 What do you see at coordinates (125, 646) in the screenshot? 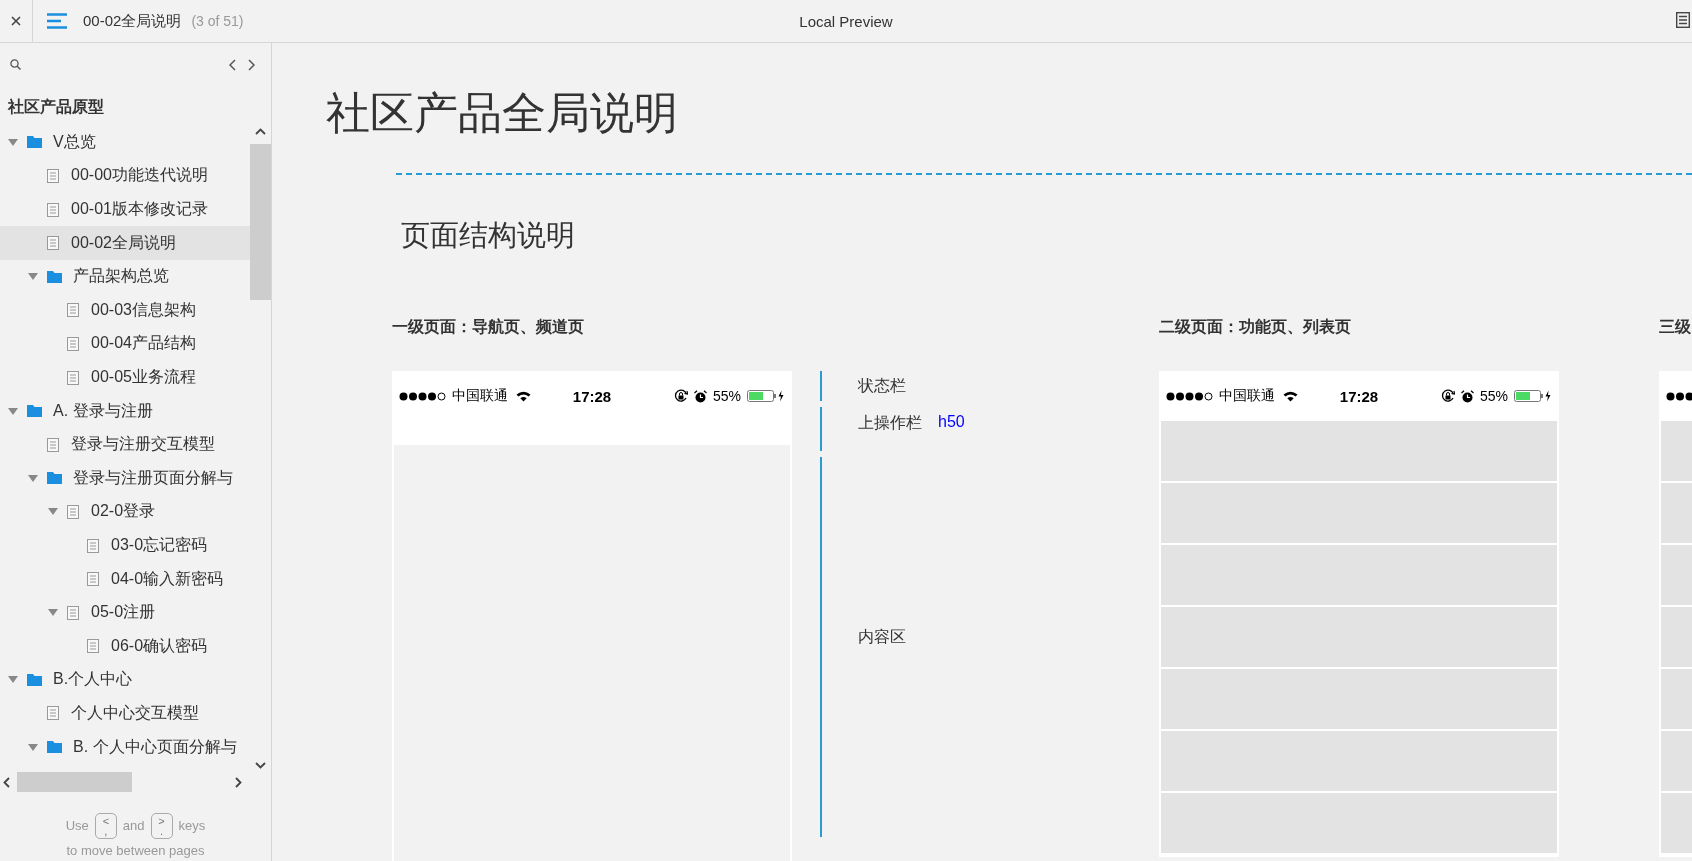
I see `tree-item: 06-0确认密码` at bounding box center [125, 646].